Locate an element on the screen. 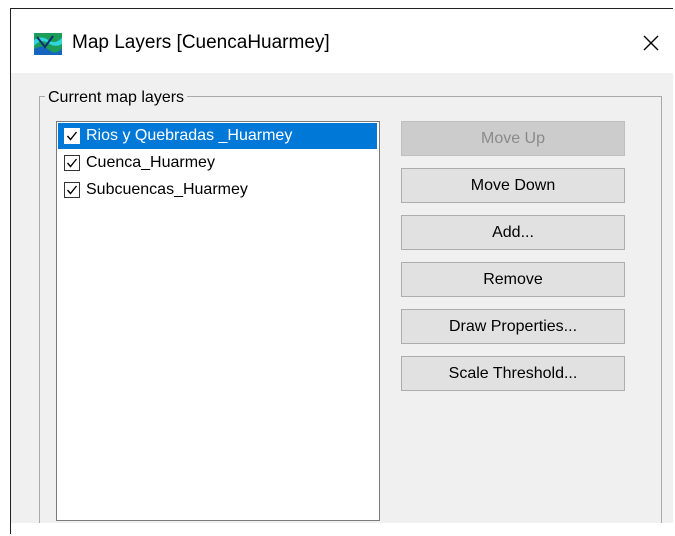 The image size is (675, 536). move-down-button: Move Down is located at coordinates (513, 185).